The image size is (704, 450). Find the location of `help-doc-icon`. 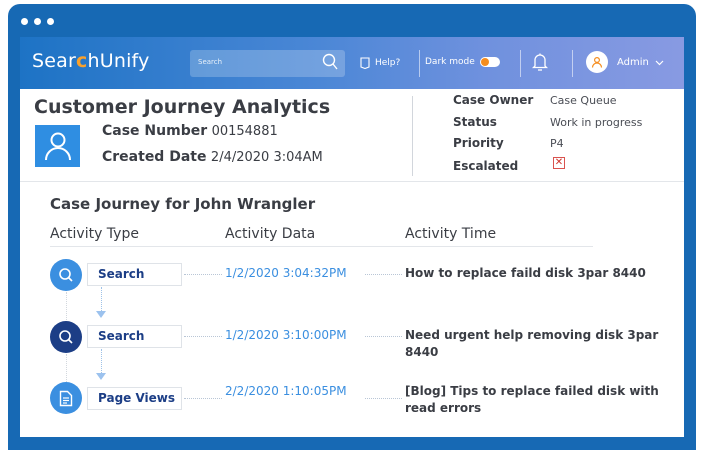

help-doc-icon is located at coordinates (365, 63).